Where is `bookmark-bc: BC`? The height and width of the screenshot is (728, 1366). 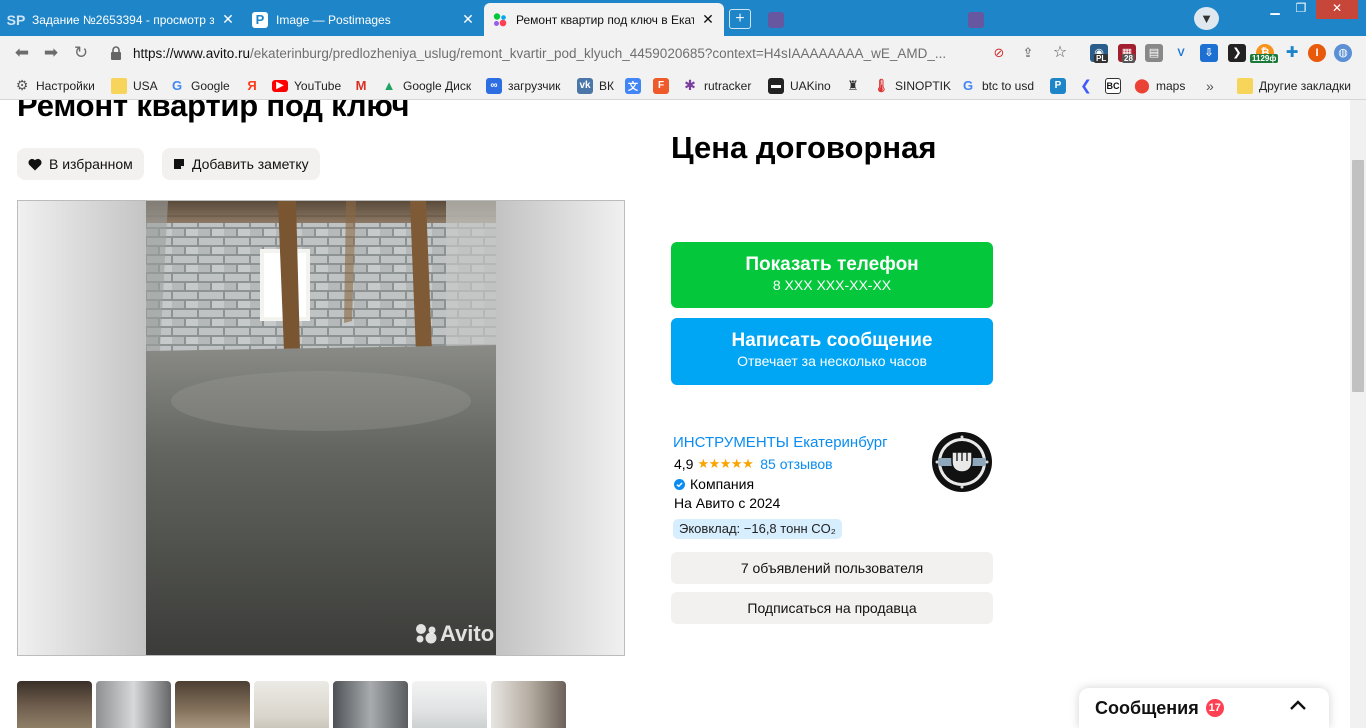 bookmark-bc: BC is located at coordinates (1116, 85).